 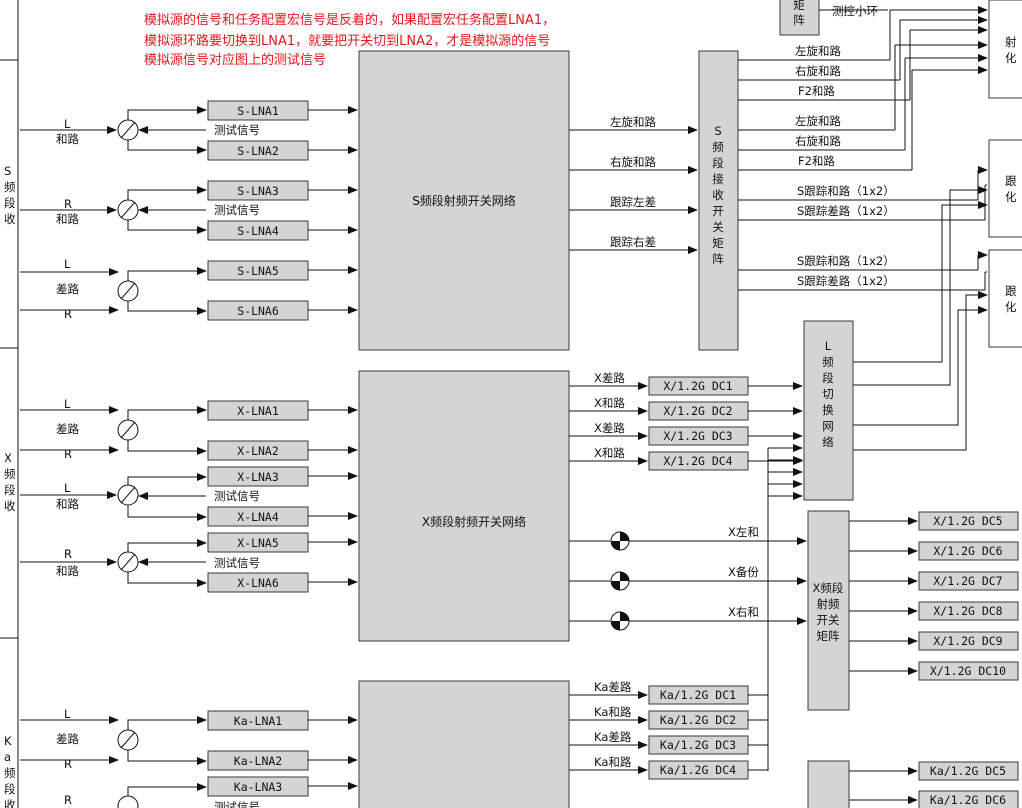 I want to click on svg-text: Ka-LNA3, so click(x=258, y=787).